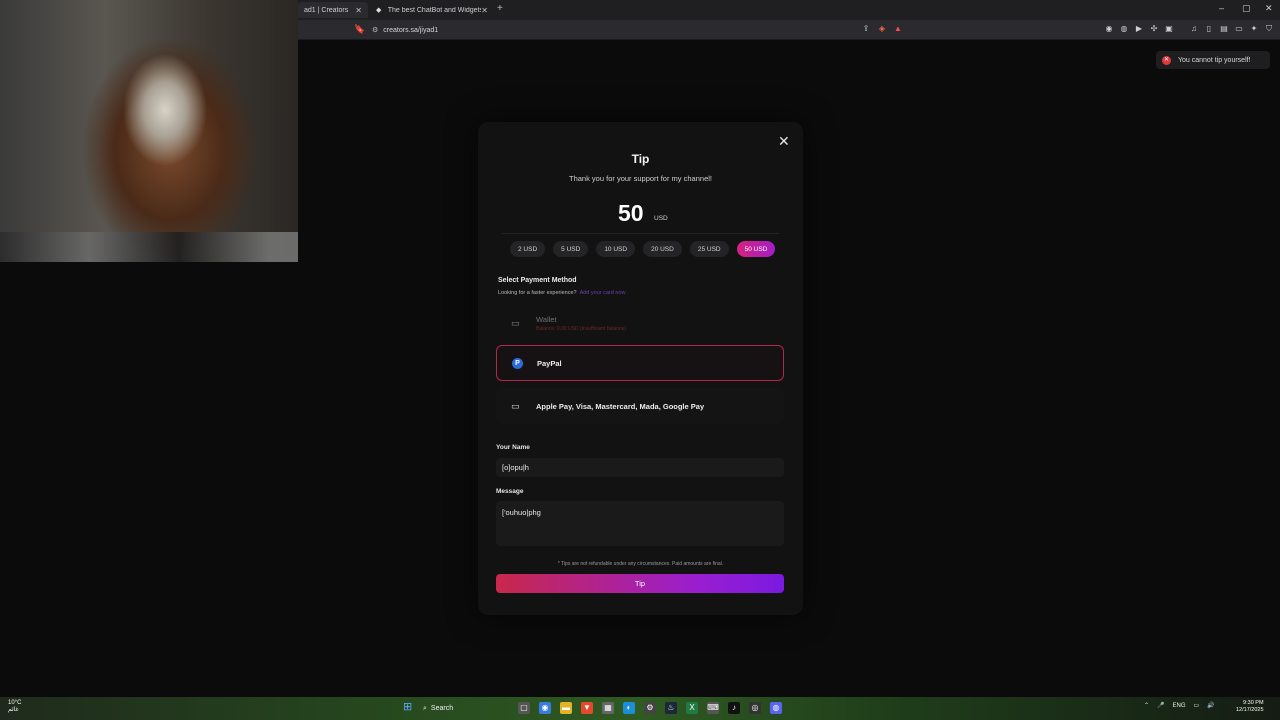 Image resolution: width=1280 pixels, height=720 pixels. Describe the element at coordinates (1210, 705) in the screenshot. I see `volume-icon: 🔊` at that location.